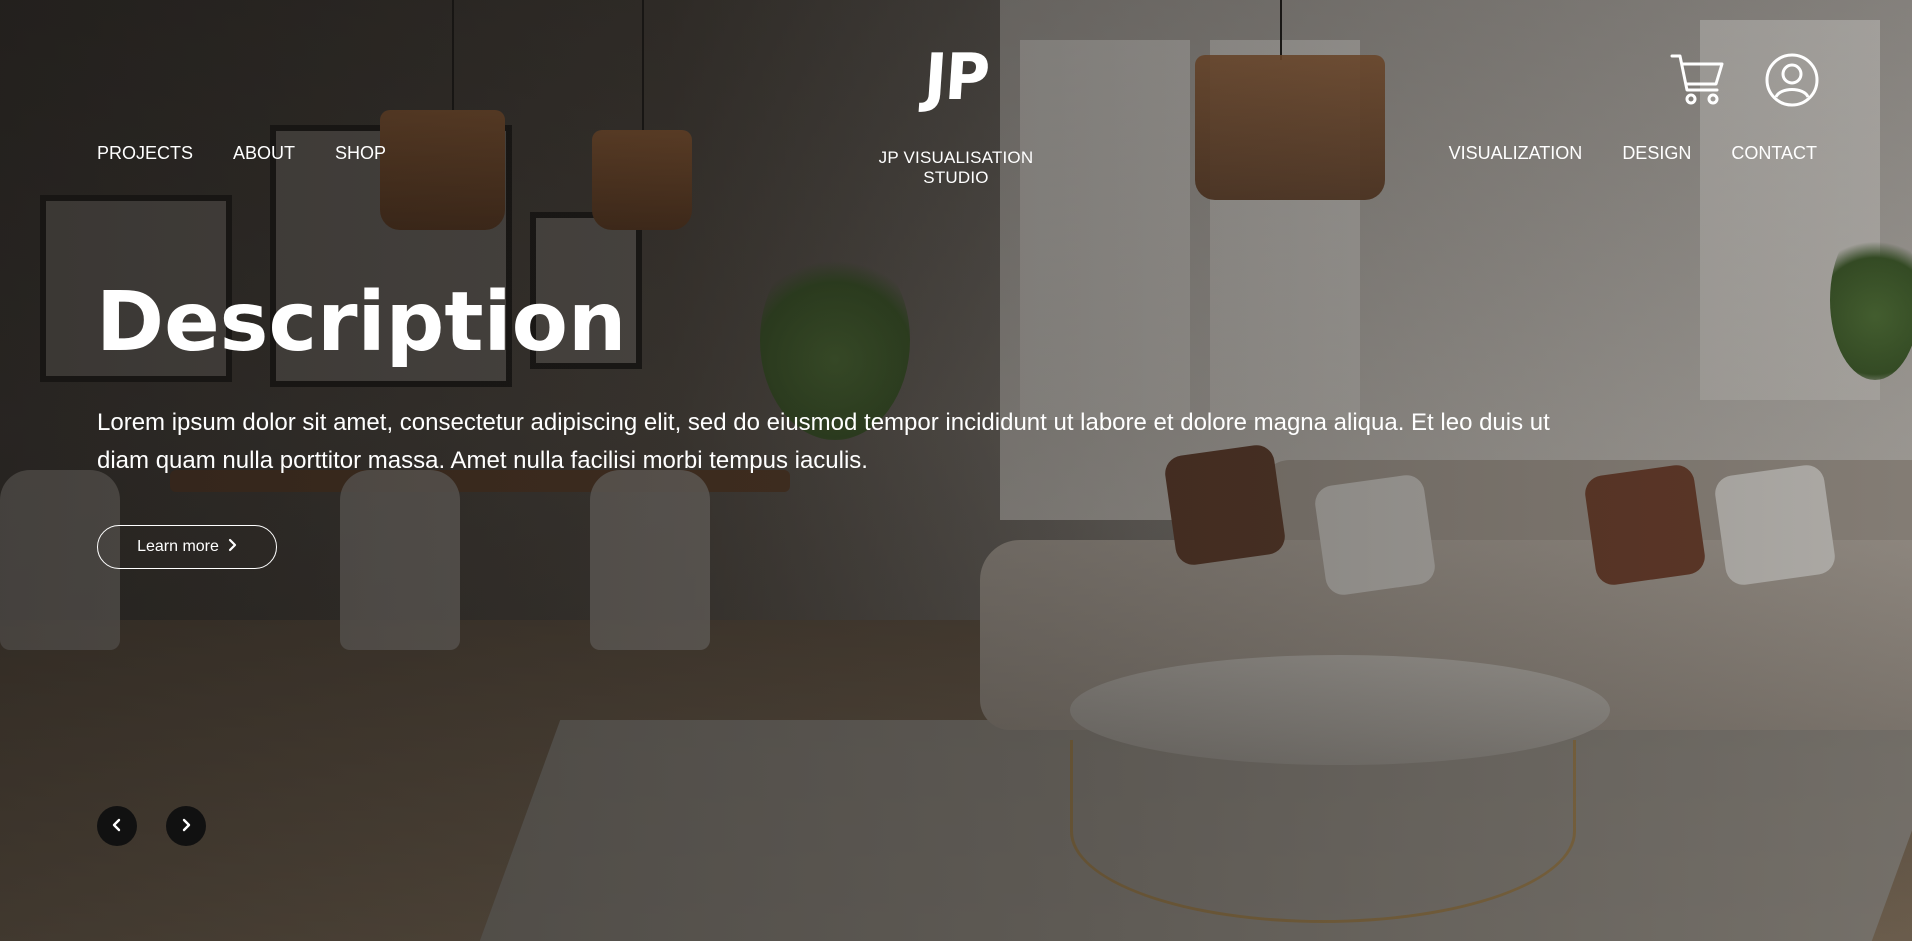  I want to click on chevron-left-icon, so click(117, 826).